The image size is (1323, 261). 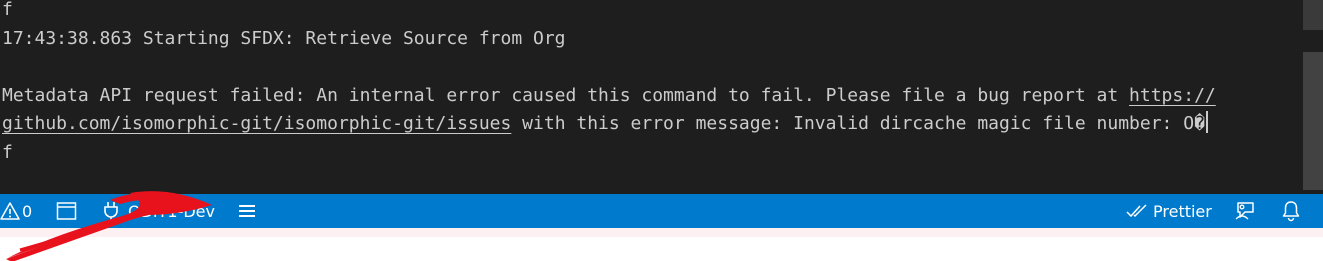 I want to click on warnings-count: 0, so click(x=27, y=211).